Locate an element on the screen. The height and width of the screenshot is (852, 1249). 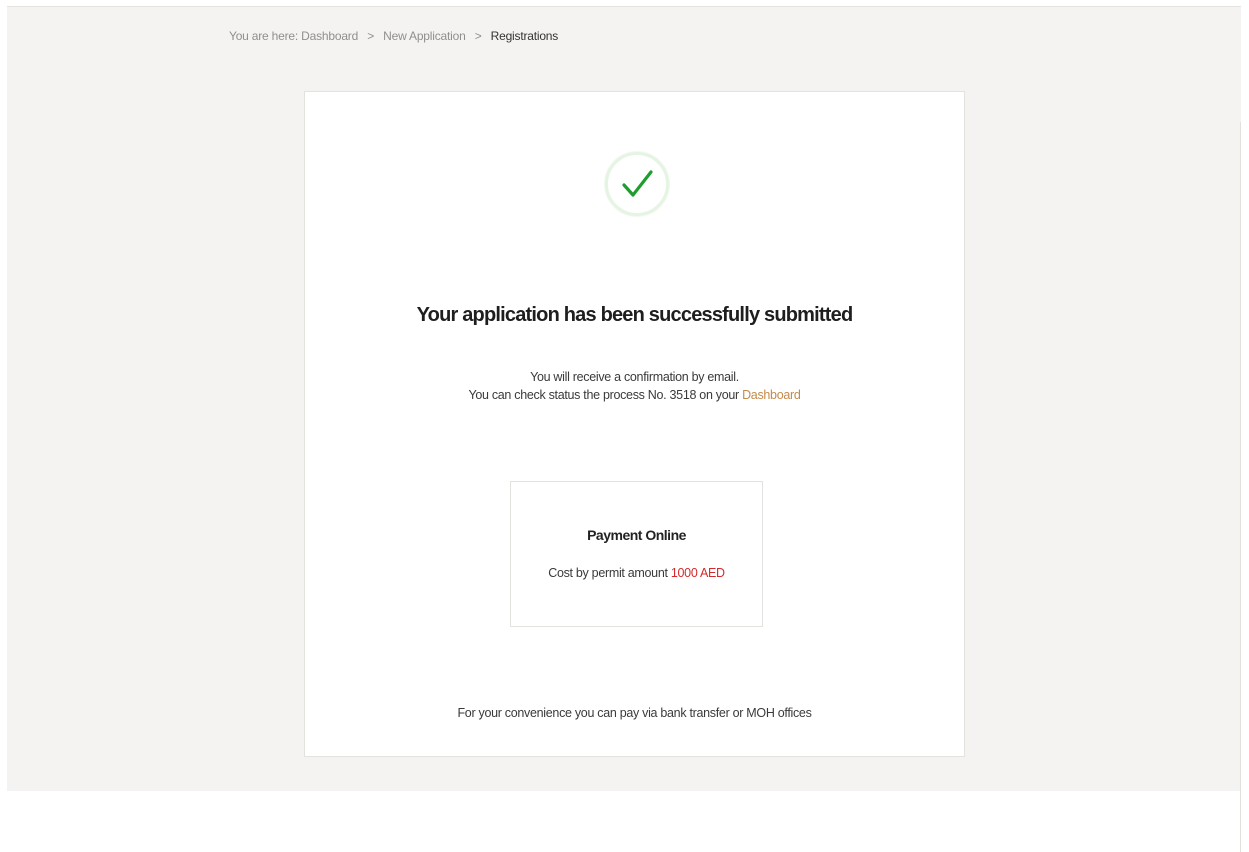
cost-label: Cost by permit amount is located at coordinates (608, 573).